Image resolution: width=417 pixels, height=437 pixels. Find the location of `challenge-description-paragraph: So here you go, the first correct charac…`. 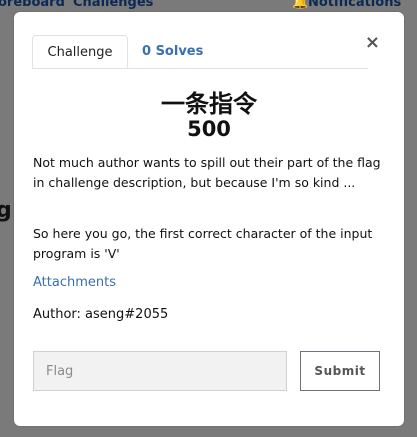

challenge-description-paragraph: So here you go, the first correct charac… is located at coordinates (203, 243).